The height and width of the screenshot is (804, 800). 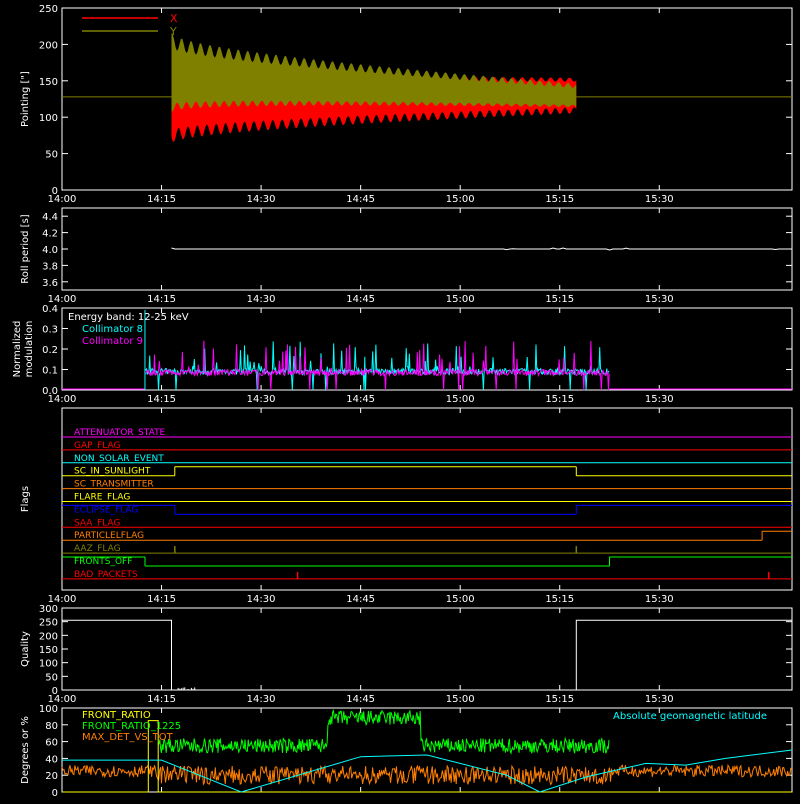 What do you see at coordinates (97, 549) in the screenshot?
I see `flag-label: AAZ_FLAG` at bounding box center [97, 549].